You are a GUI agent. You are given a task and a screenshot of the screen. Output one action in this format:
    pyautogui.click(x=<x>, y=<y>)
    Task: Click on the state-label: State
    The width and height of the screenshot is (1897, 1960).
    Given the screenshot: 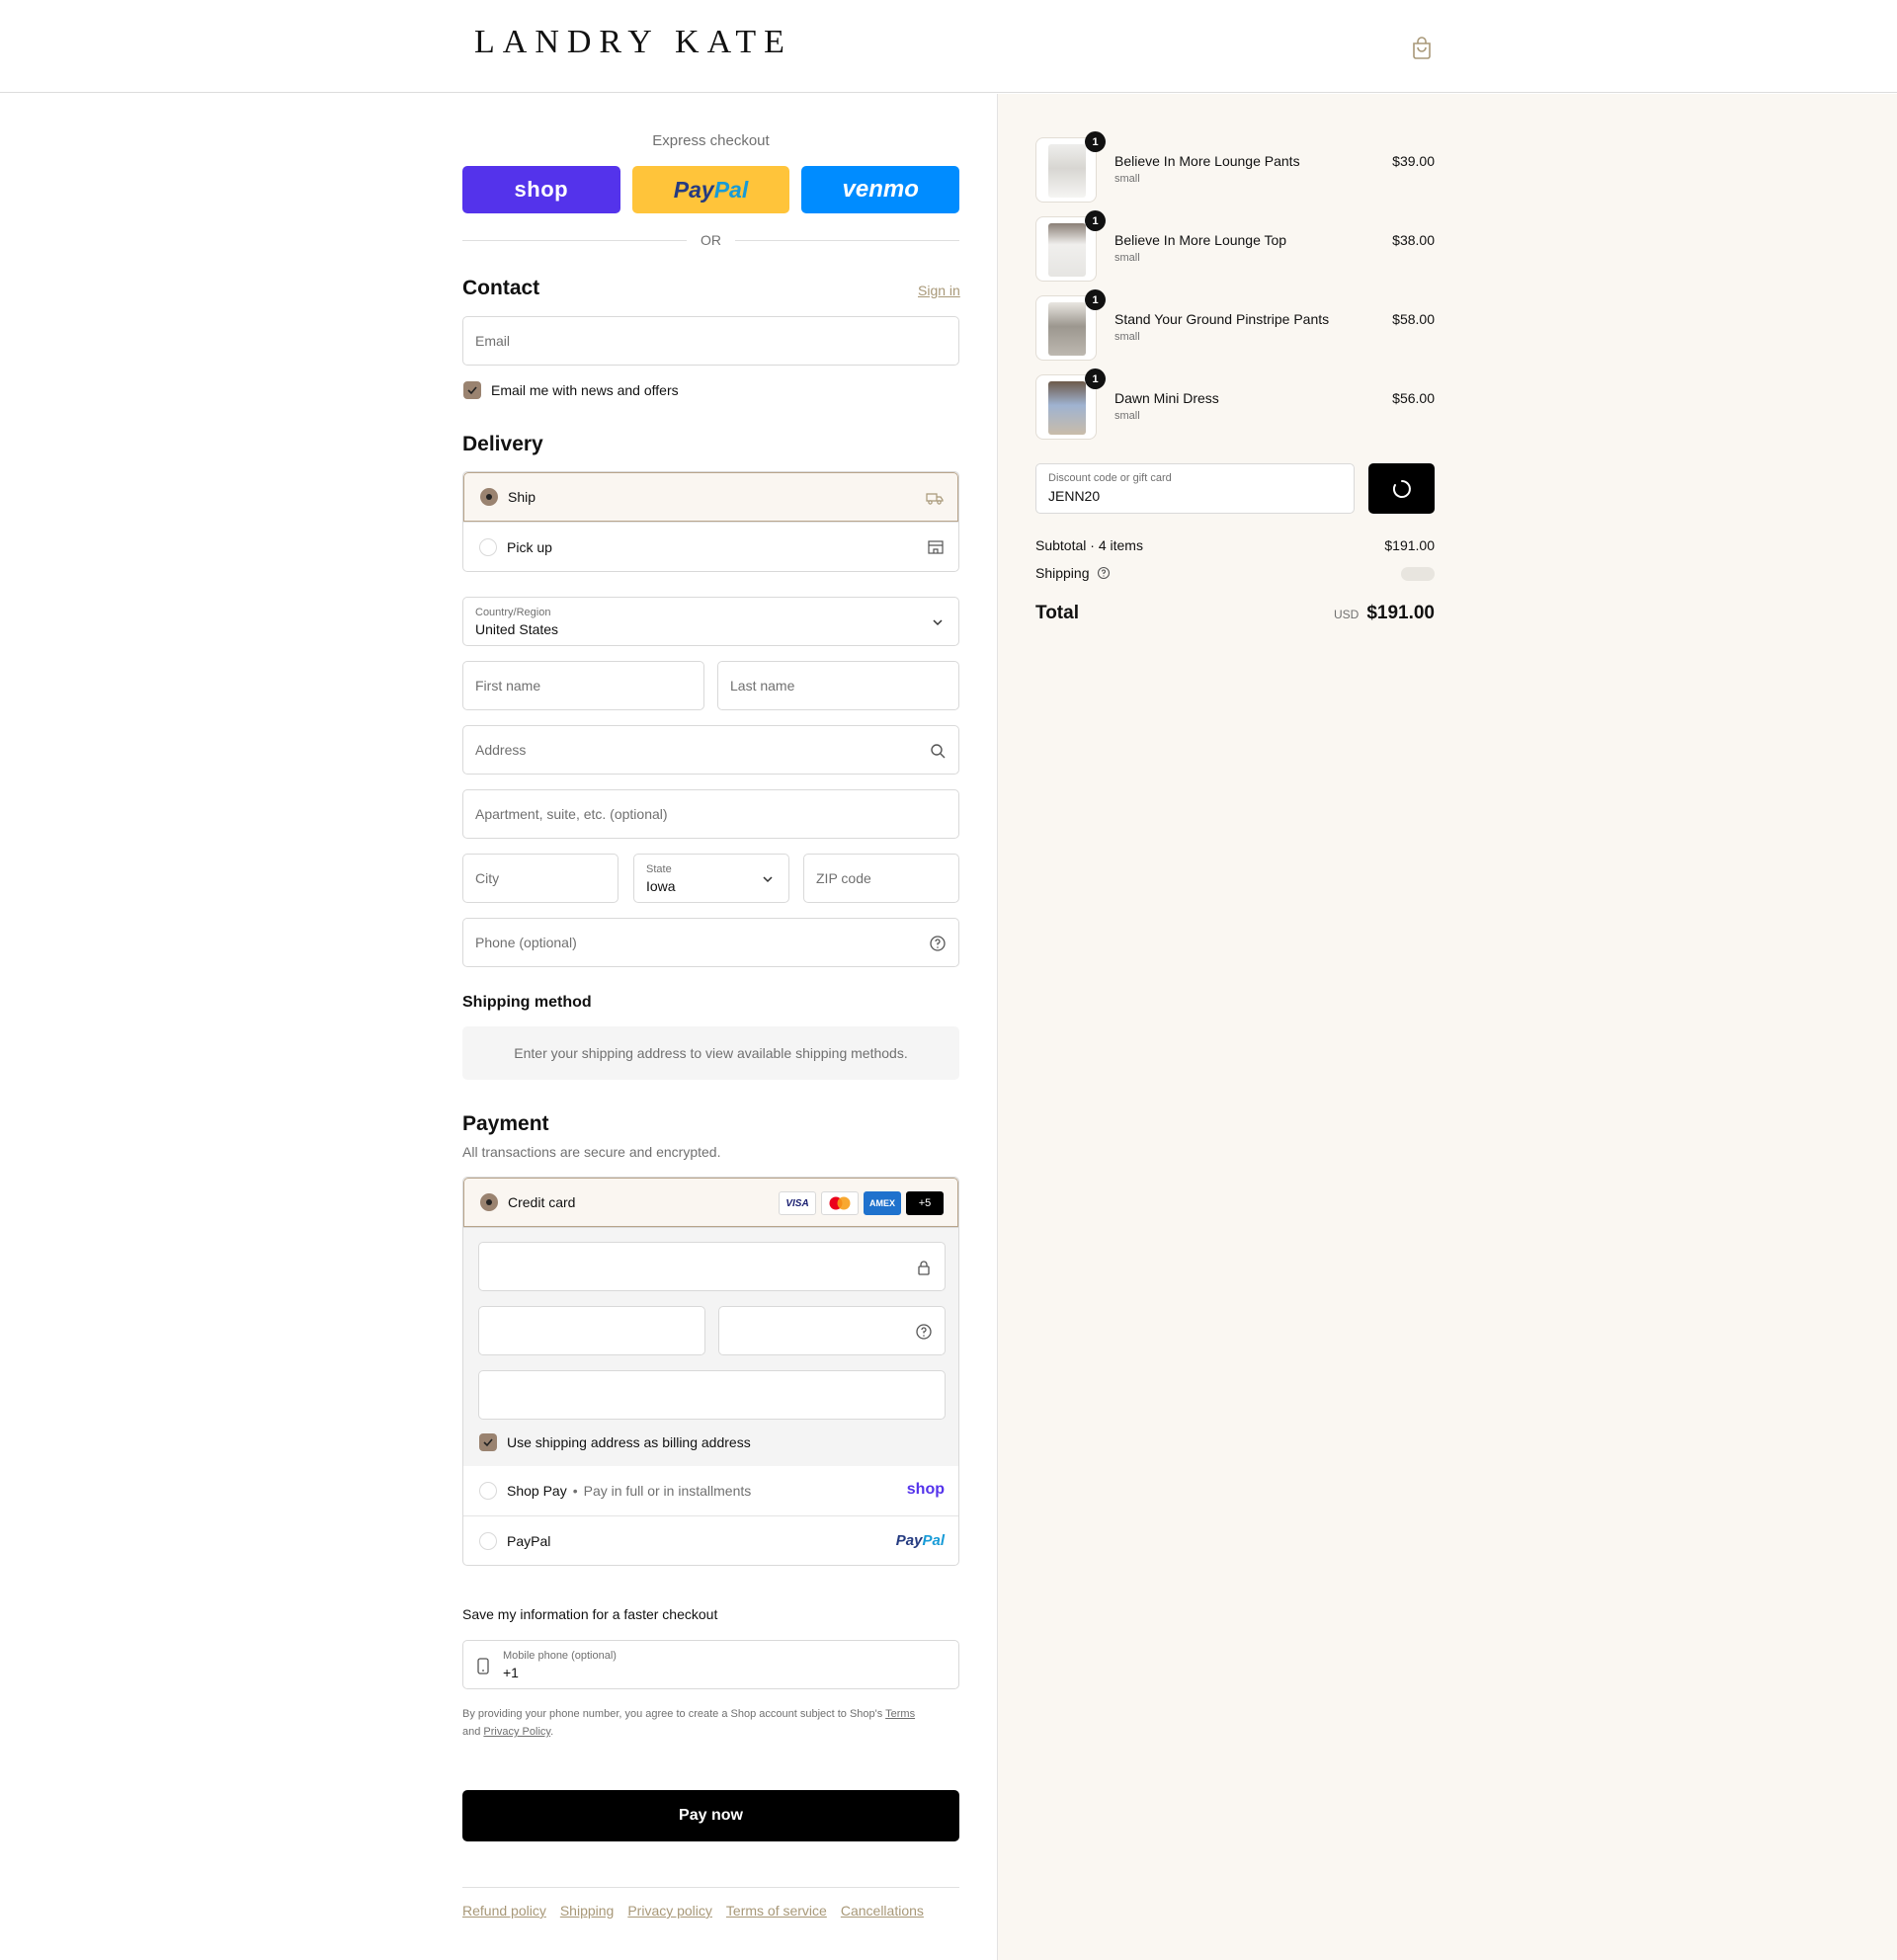 What is the action you would take?
    pyautogui.click(x=659, y=869)
    